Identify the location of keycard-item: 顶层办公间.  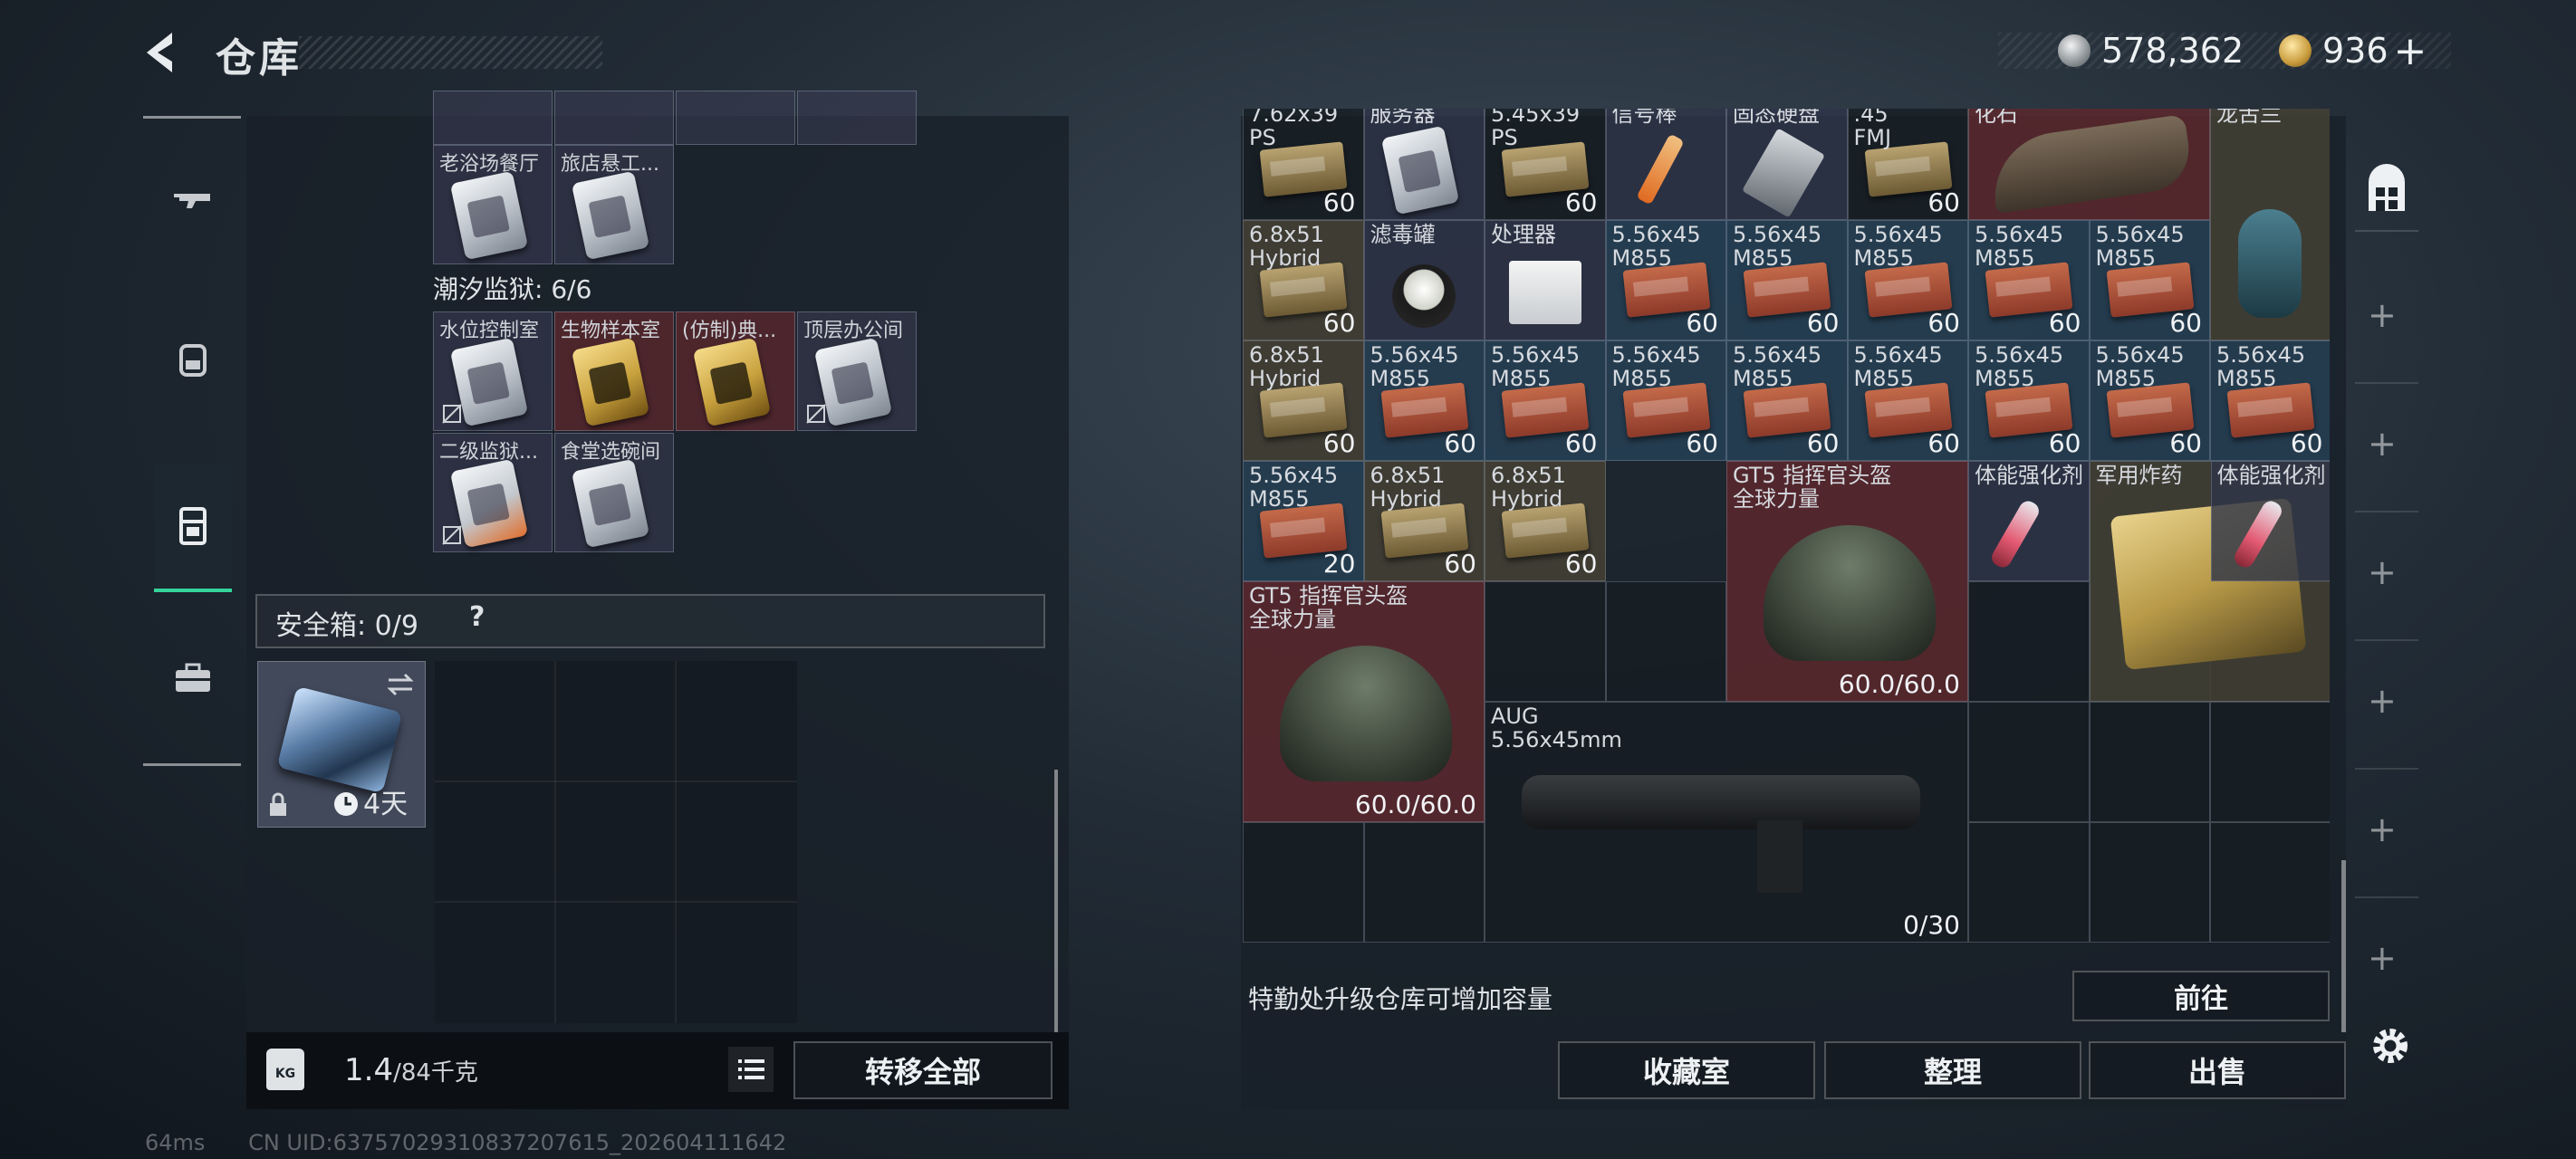
(857, 371).